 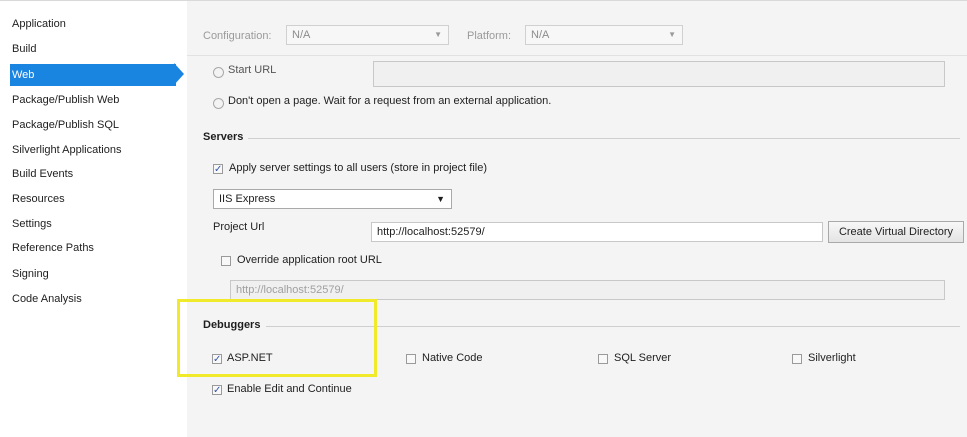 I want to click on sidebar-item-resources: Resources, so click(x=92, y=199).